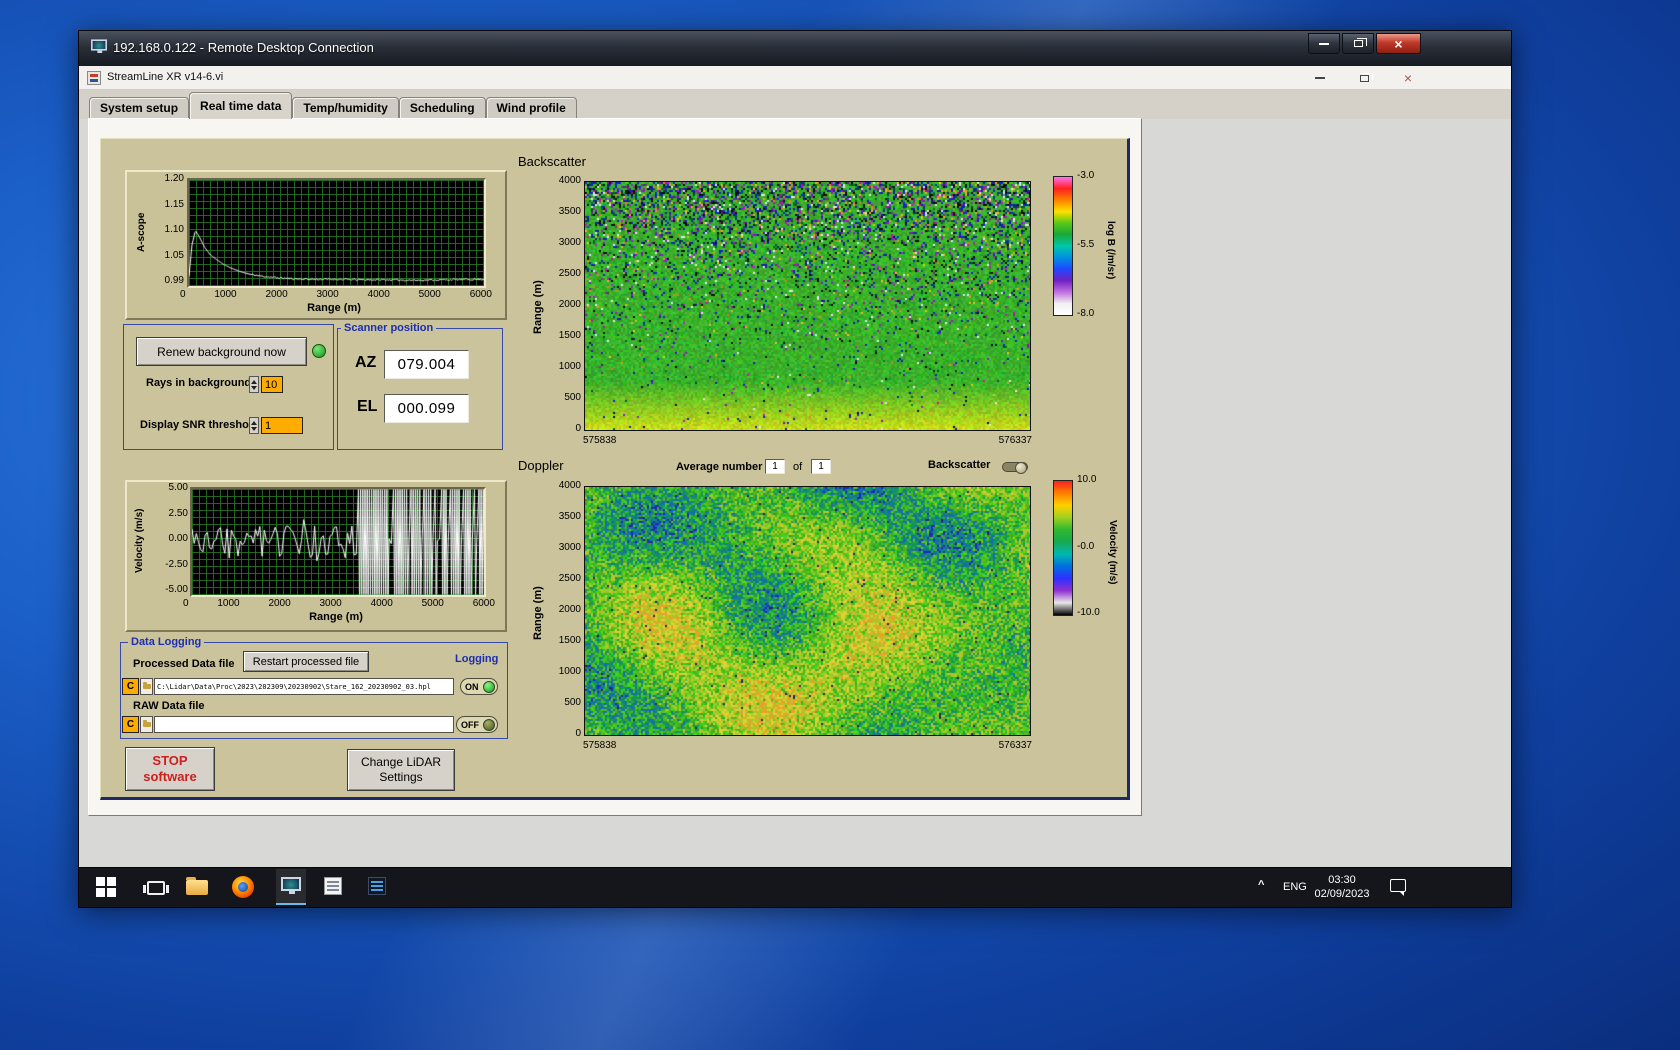  I want to click on folder-icon, so click(146, 723).